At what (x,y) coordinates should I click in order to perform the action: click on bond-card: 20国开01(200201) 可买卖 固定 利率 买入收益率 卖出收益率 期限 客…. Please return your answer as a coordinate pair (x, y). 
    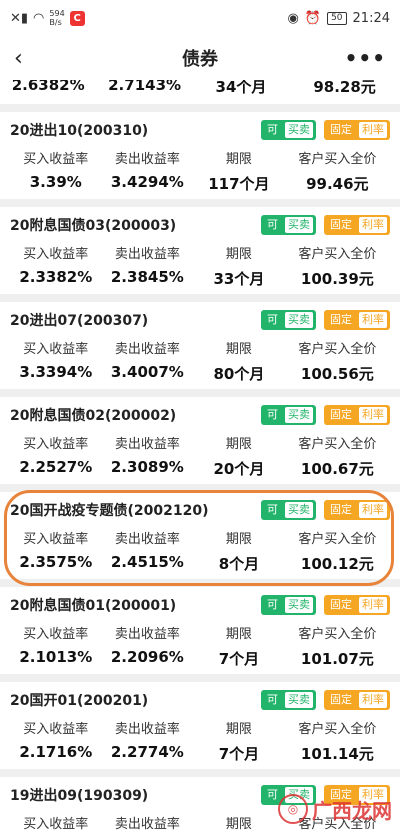
    Looking at the image, I should click on (200, 725).